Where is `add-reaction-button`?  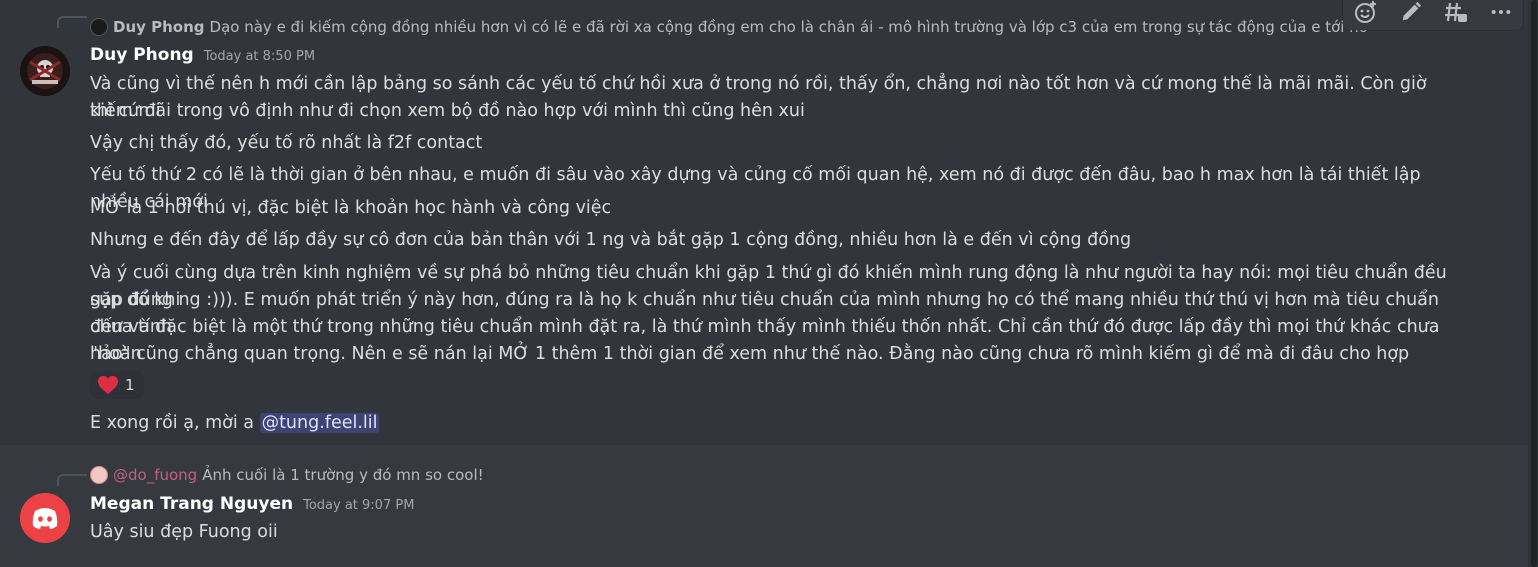
add-reaction-button is located at coordinates (1366, 12).